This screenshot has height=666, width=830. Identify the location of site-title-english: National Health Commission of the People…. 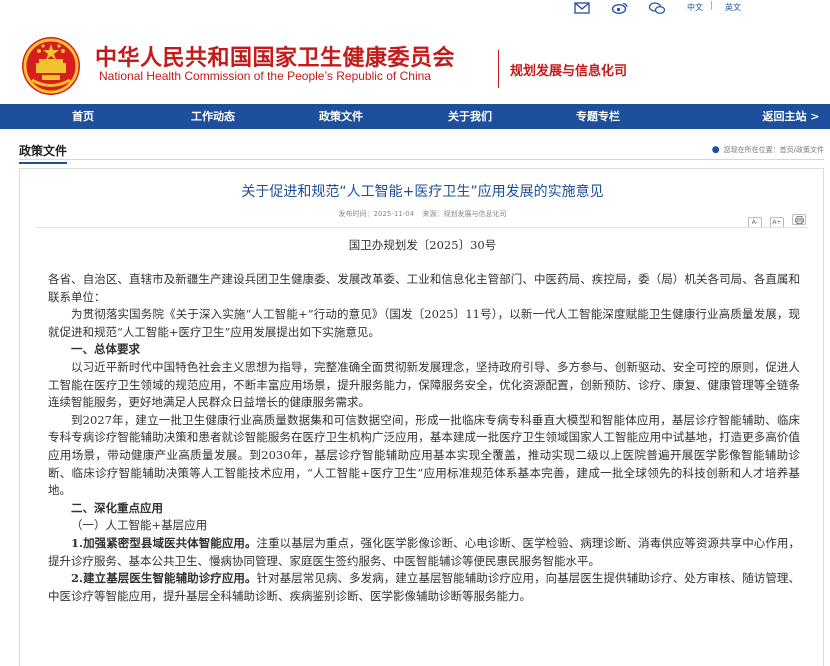
(265, 76).